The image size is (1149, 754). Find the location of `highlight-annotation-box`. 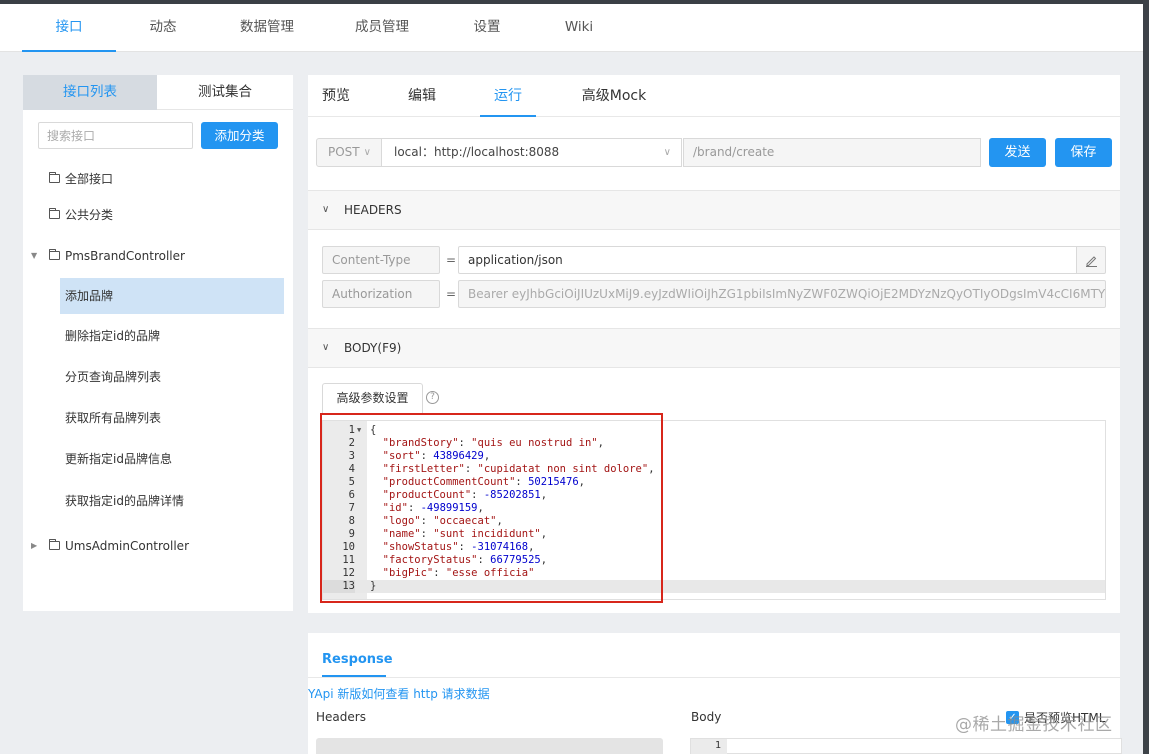

highlight-annotation-box is located at coordinates (491, 508).